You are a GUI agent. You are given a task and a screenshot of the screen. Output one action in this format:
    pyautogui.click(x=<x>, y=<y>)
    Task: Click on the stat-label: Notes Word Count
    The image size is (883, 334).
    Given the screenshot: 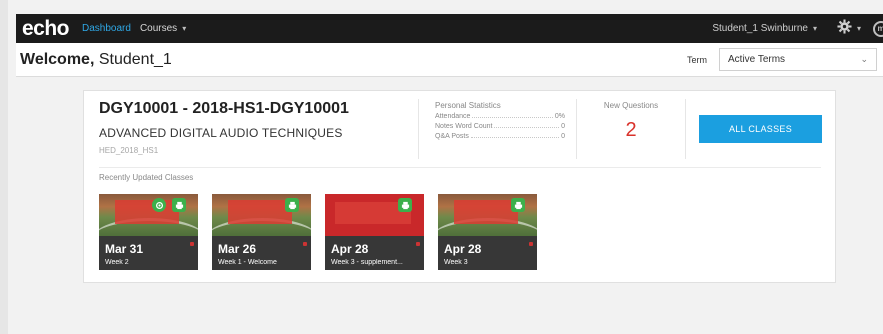 What is the action you would take?
    pyautogui.click(x=464, y=126)
    